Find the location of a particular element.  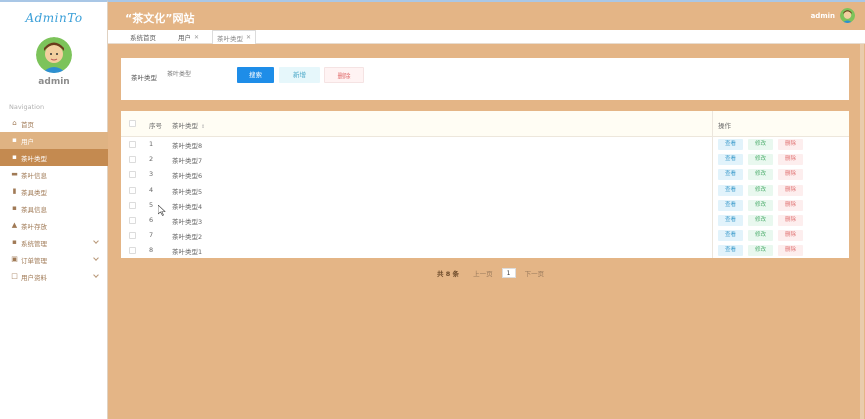

table-row: 3 茶叶类型6 查看 修改 删除 is located at coordinates (485, 174).